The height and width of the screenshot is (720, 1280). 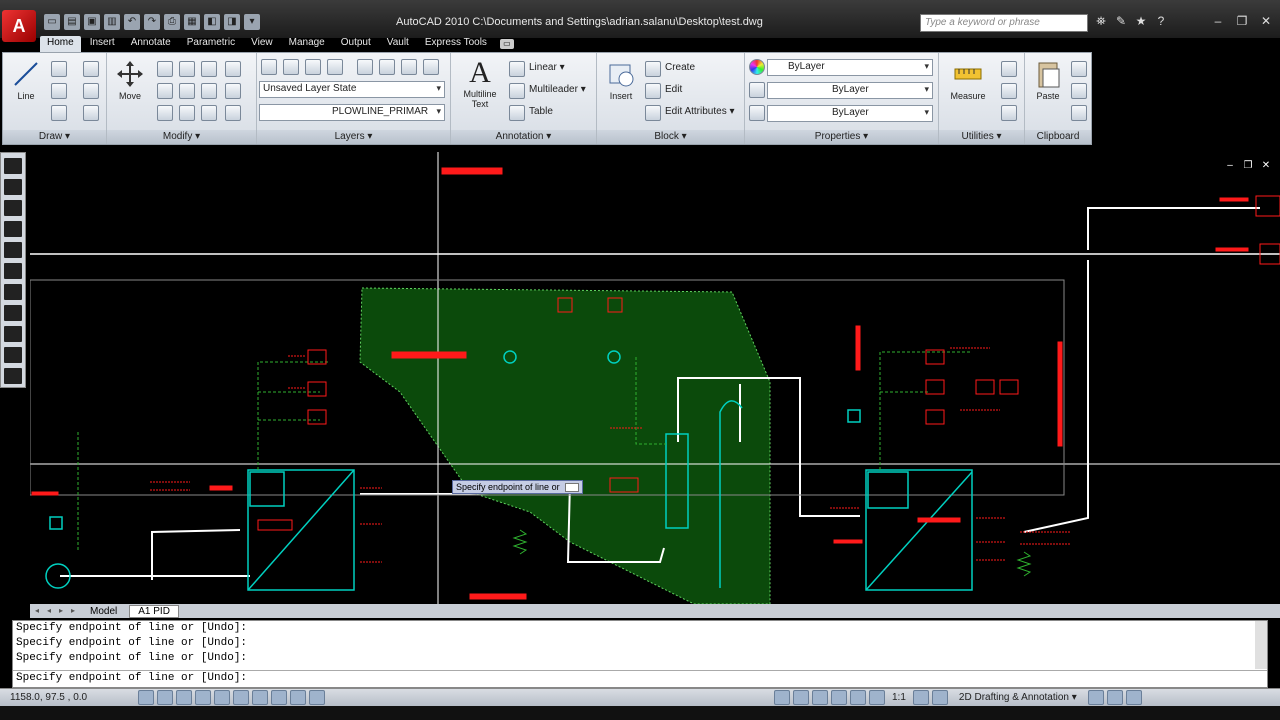 What do you see at coordinates (673, 89) in the screenshot?
I see `edit-block-button: Edit` at bounding box center [673, 89].